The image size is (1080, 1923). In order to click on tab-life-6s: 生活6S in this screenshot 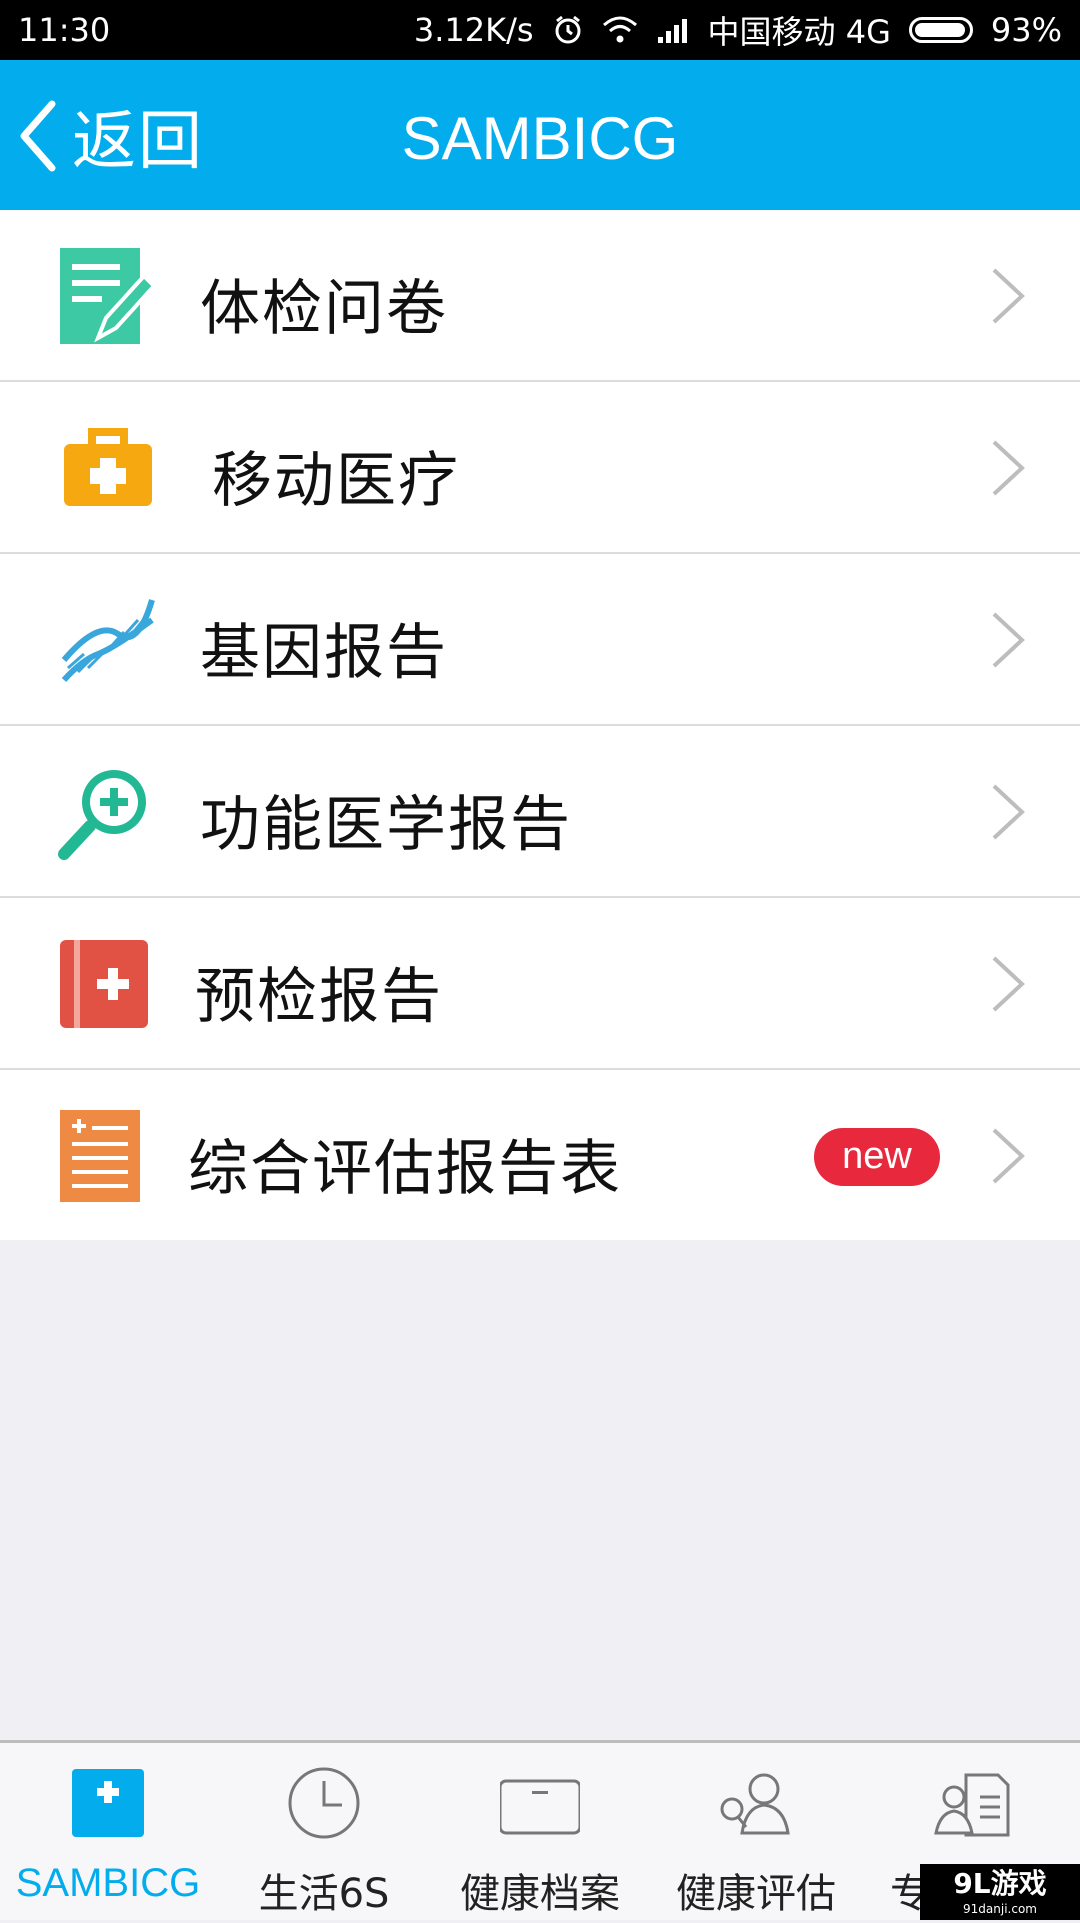, I will do `click(324, 1833)`.